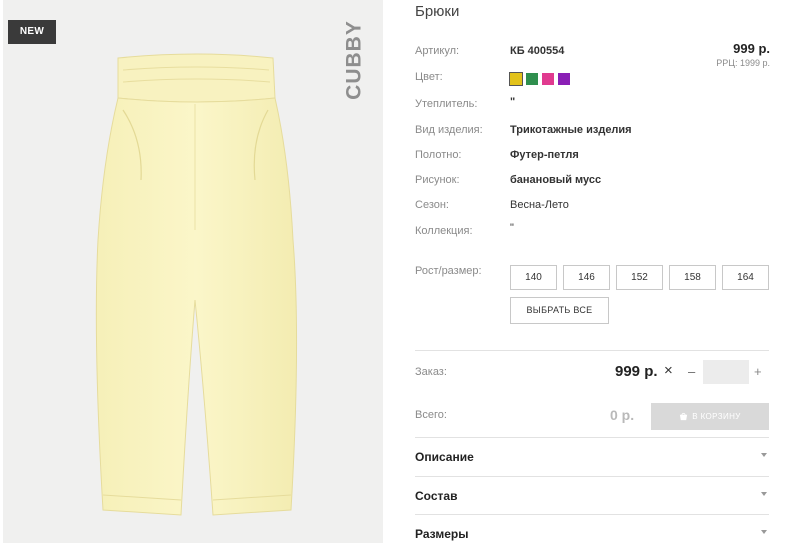 The height and width of the screenshot is (543, 800). I want to click on decrease-quantity-button: –, so click(691, 371).